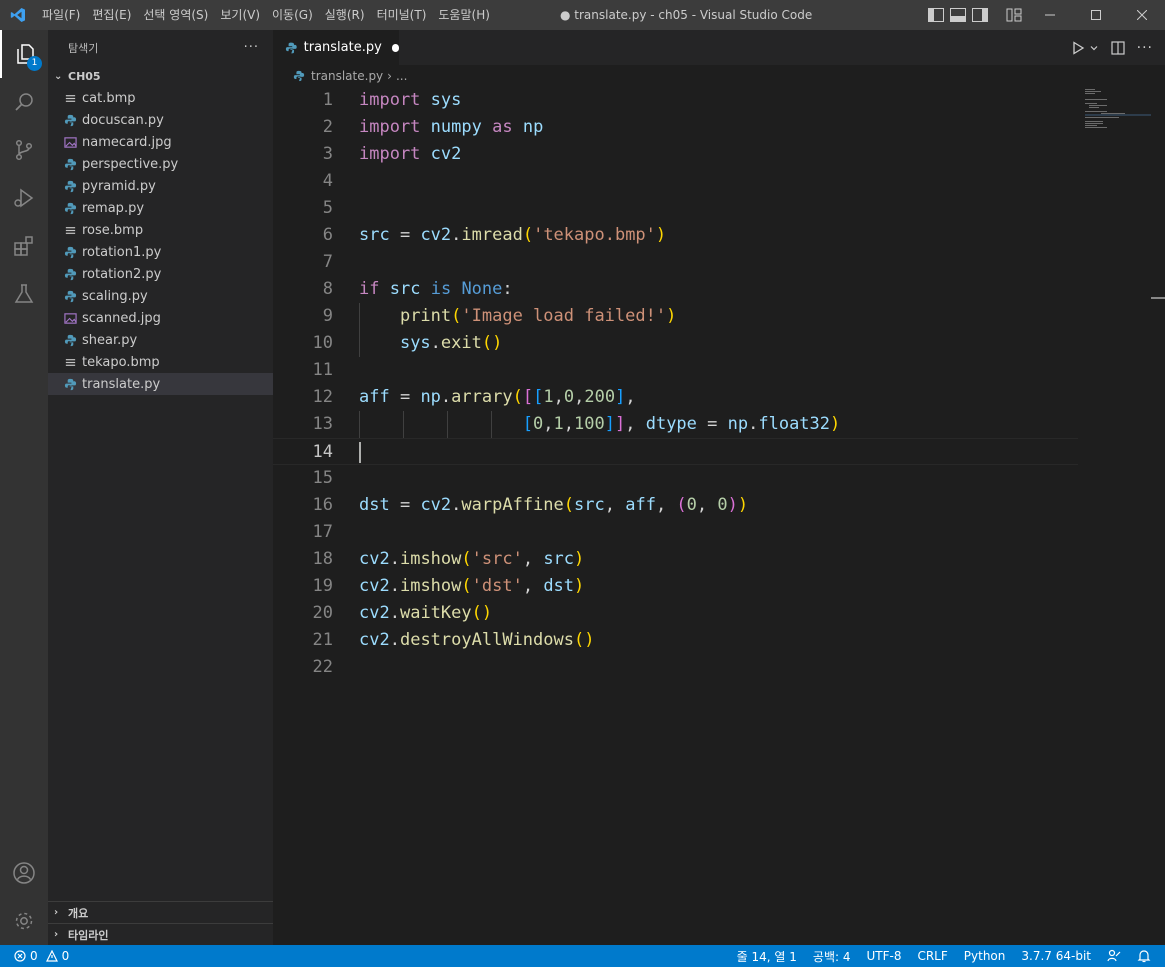 The height and width of the screenshot is (967, 1165). Describe the element at coordinates (160, 934) in the screenshot. I see `timeline-section: › 타임라인` at that location.